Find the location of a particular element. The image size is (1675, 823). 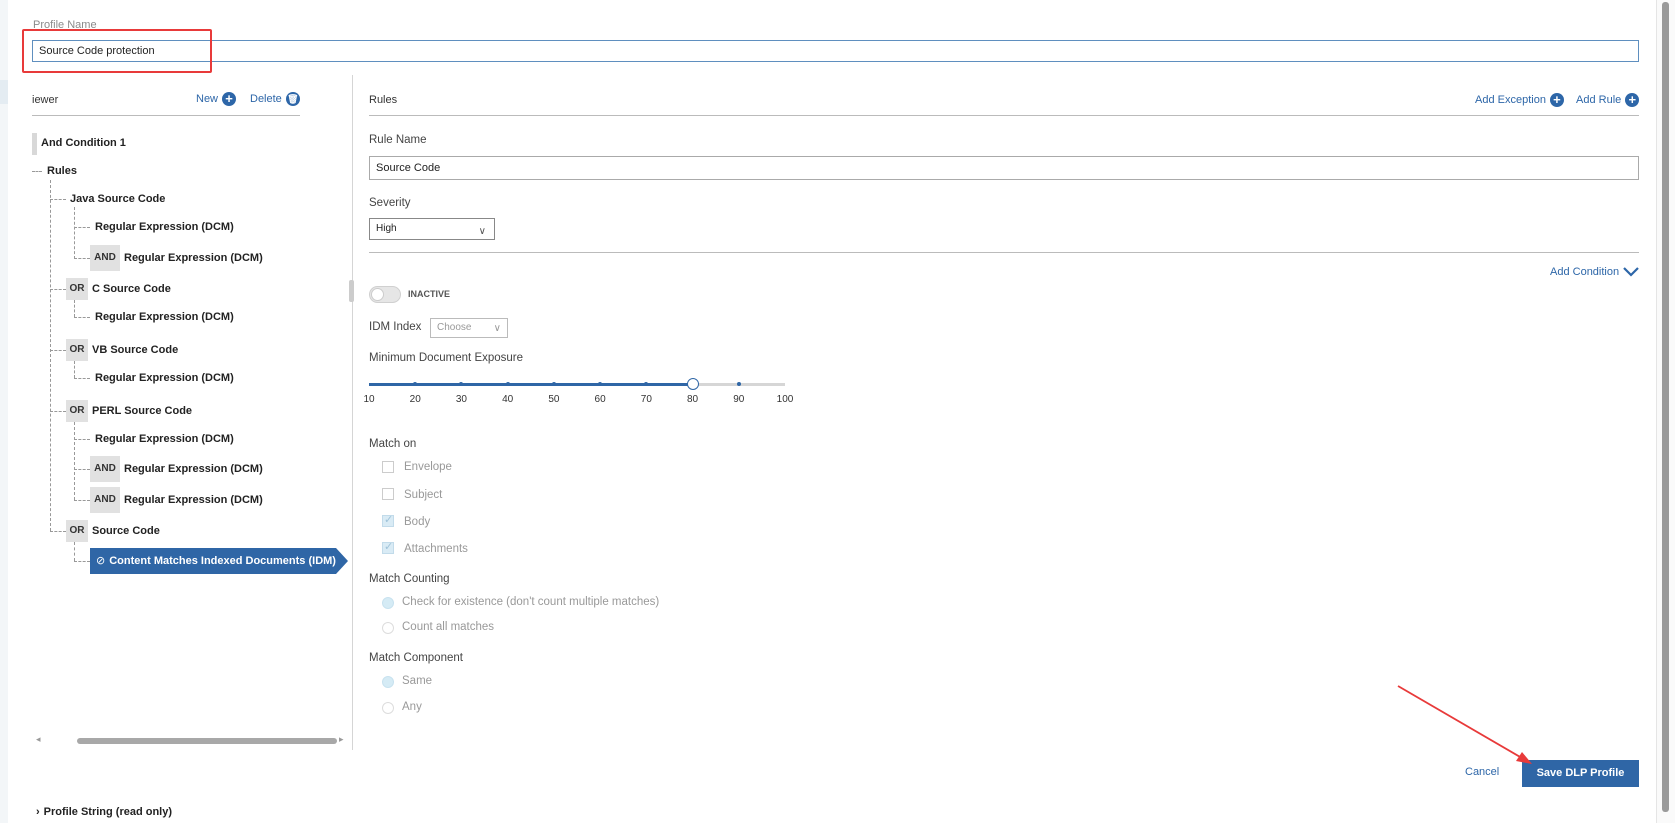

body-label: Body is located at coordinates (417, 522).